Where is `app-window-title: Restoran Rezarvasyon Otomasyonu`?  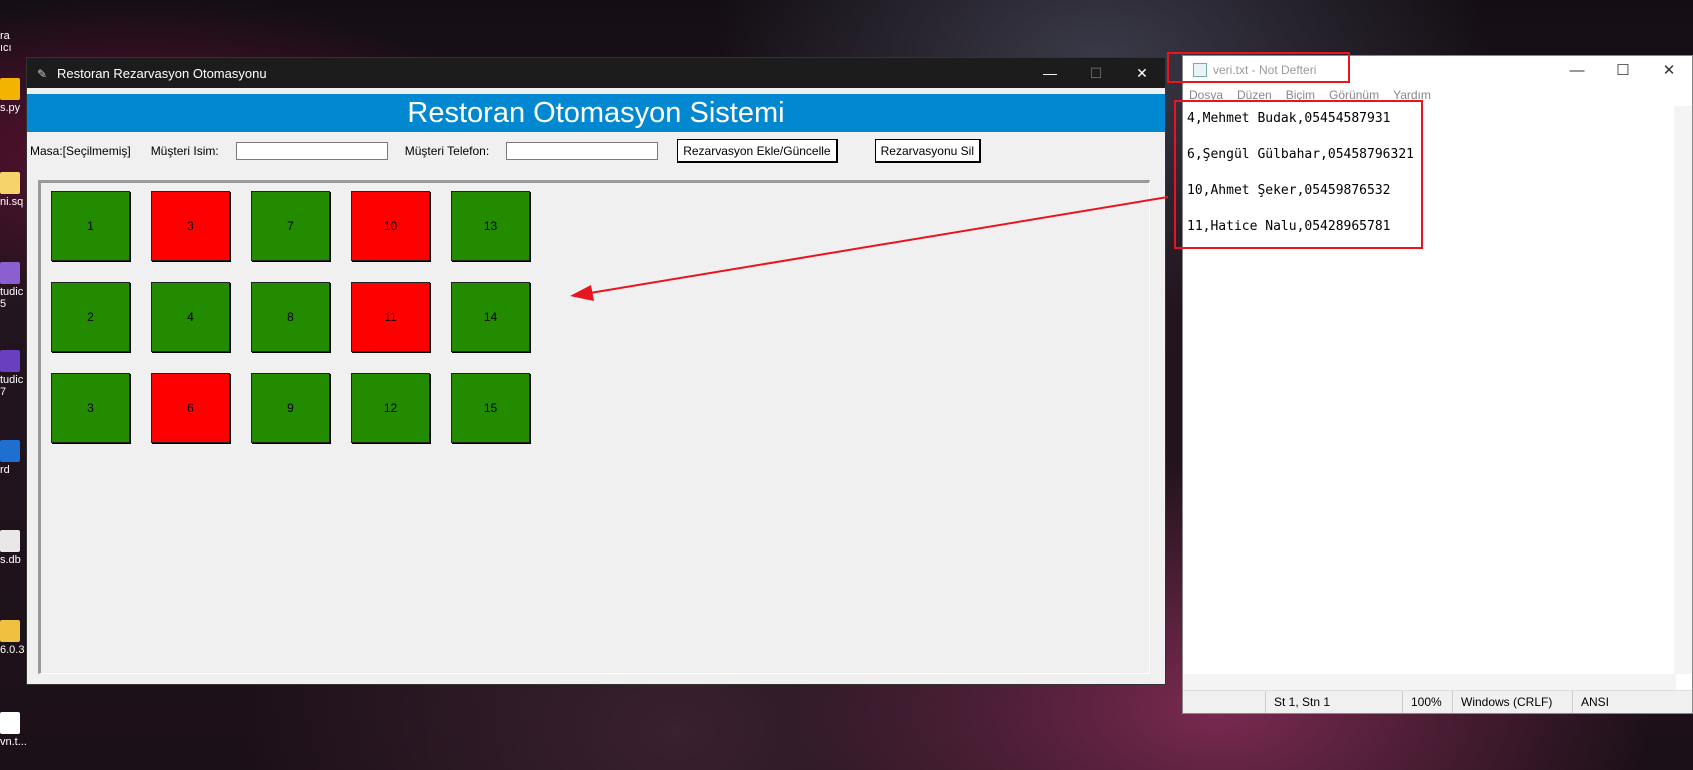
app-window-title: Restoran Rezarvasyon Otomasyonu is located at coordinates (162, 73).